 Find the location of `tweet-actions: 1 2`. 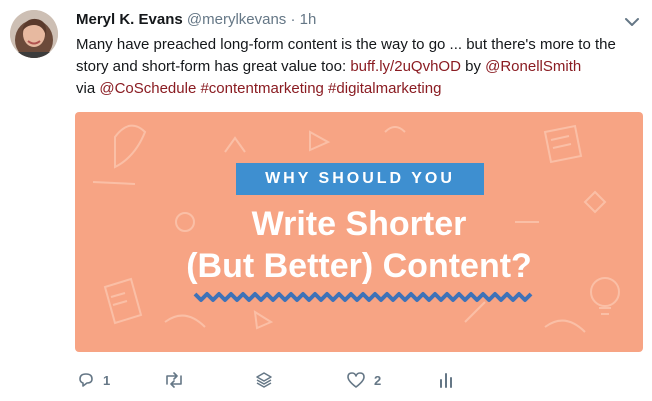

tweet-actions: 1 2 is located at coordinates (326, 380).